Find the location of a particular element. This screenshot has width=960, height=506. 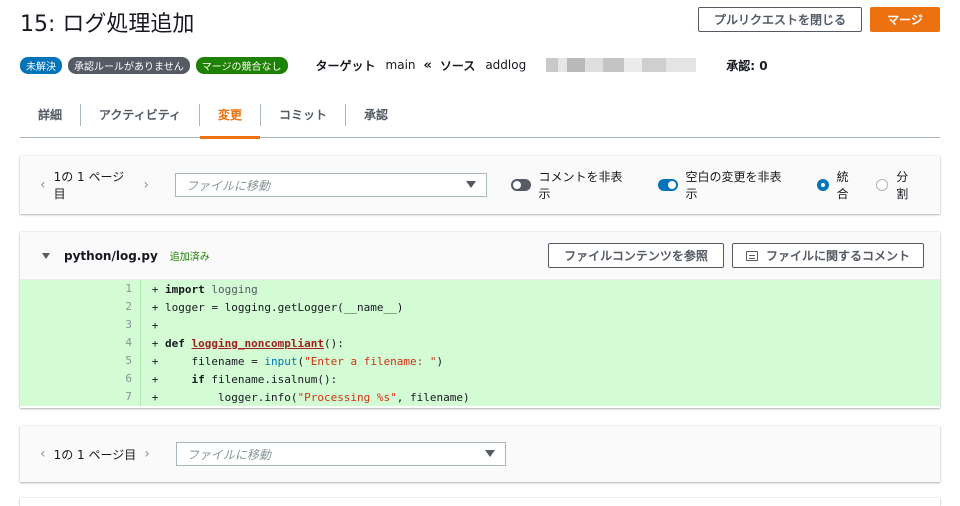

code-line: 3 + is located at coordinates (480, 325).